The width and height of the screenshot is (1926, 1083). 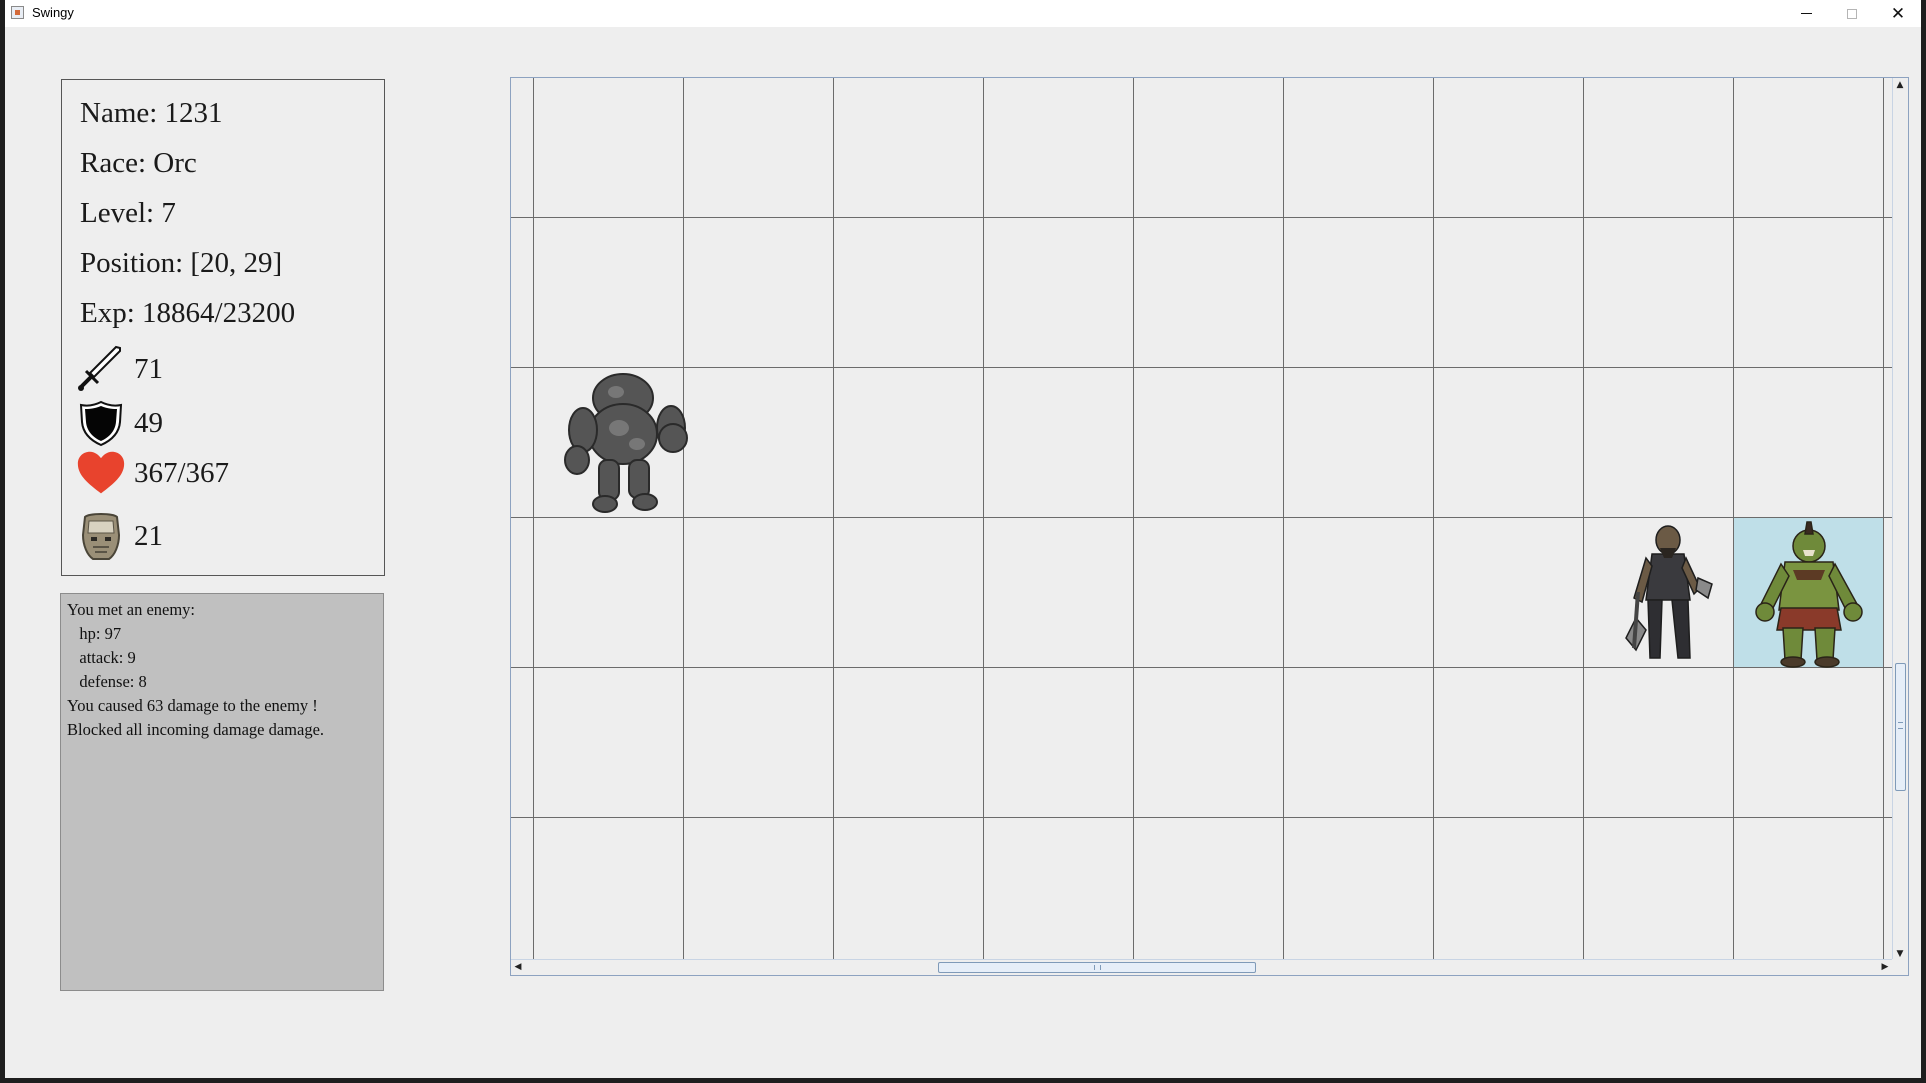 I want to click on log-line: defense: 8, so click(x=107, y=681).